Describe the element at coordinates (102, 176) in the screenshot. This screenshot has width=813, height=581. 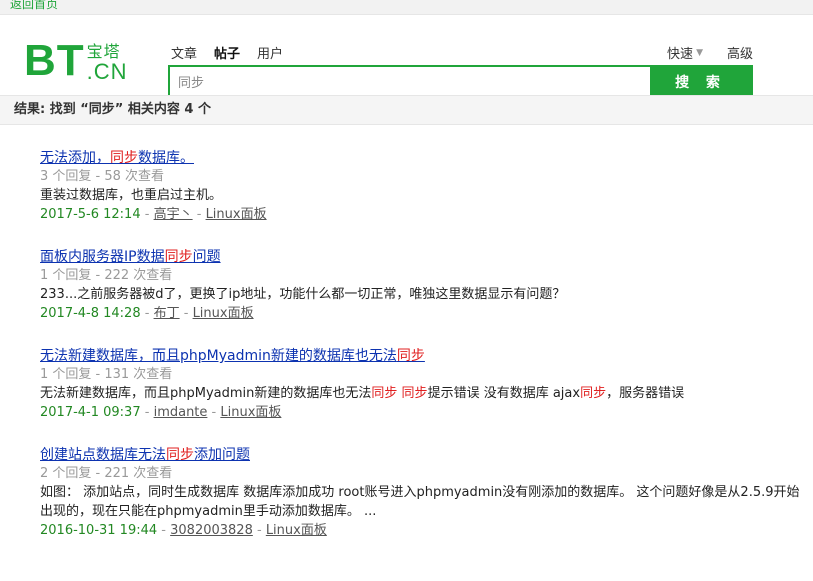
I see `result-meta: 3 个回复 - 58 次查看` at that location.